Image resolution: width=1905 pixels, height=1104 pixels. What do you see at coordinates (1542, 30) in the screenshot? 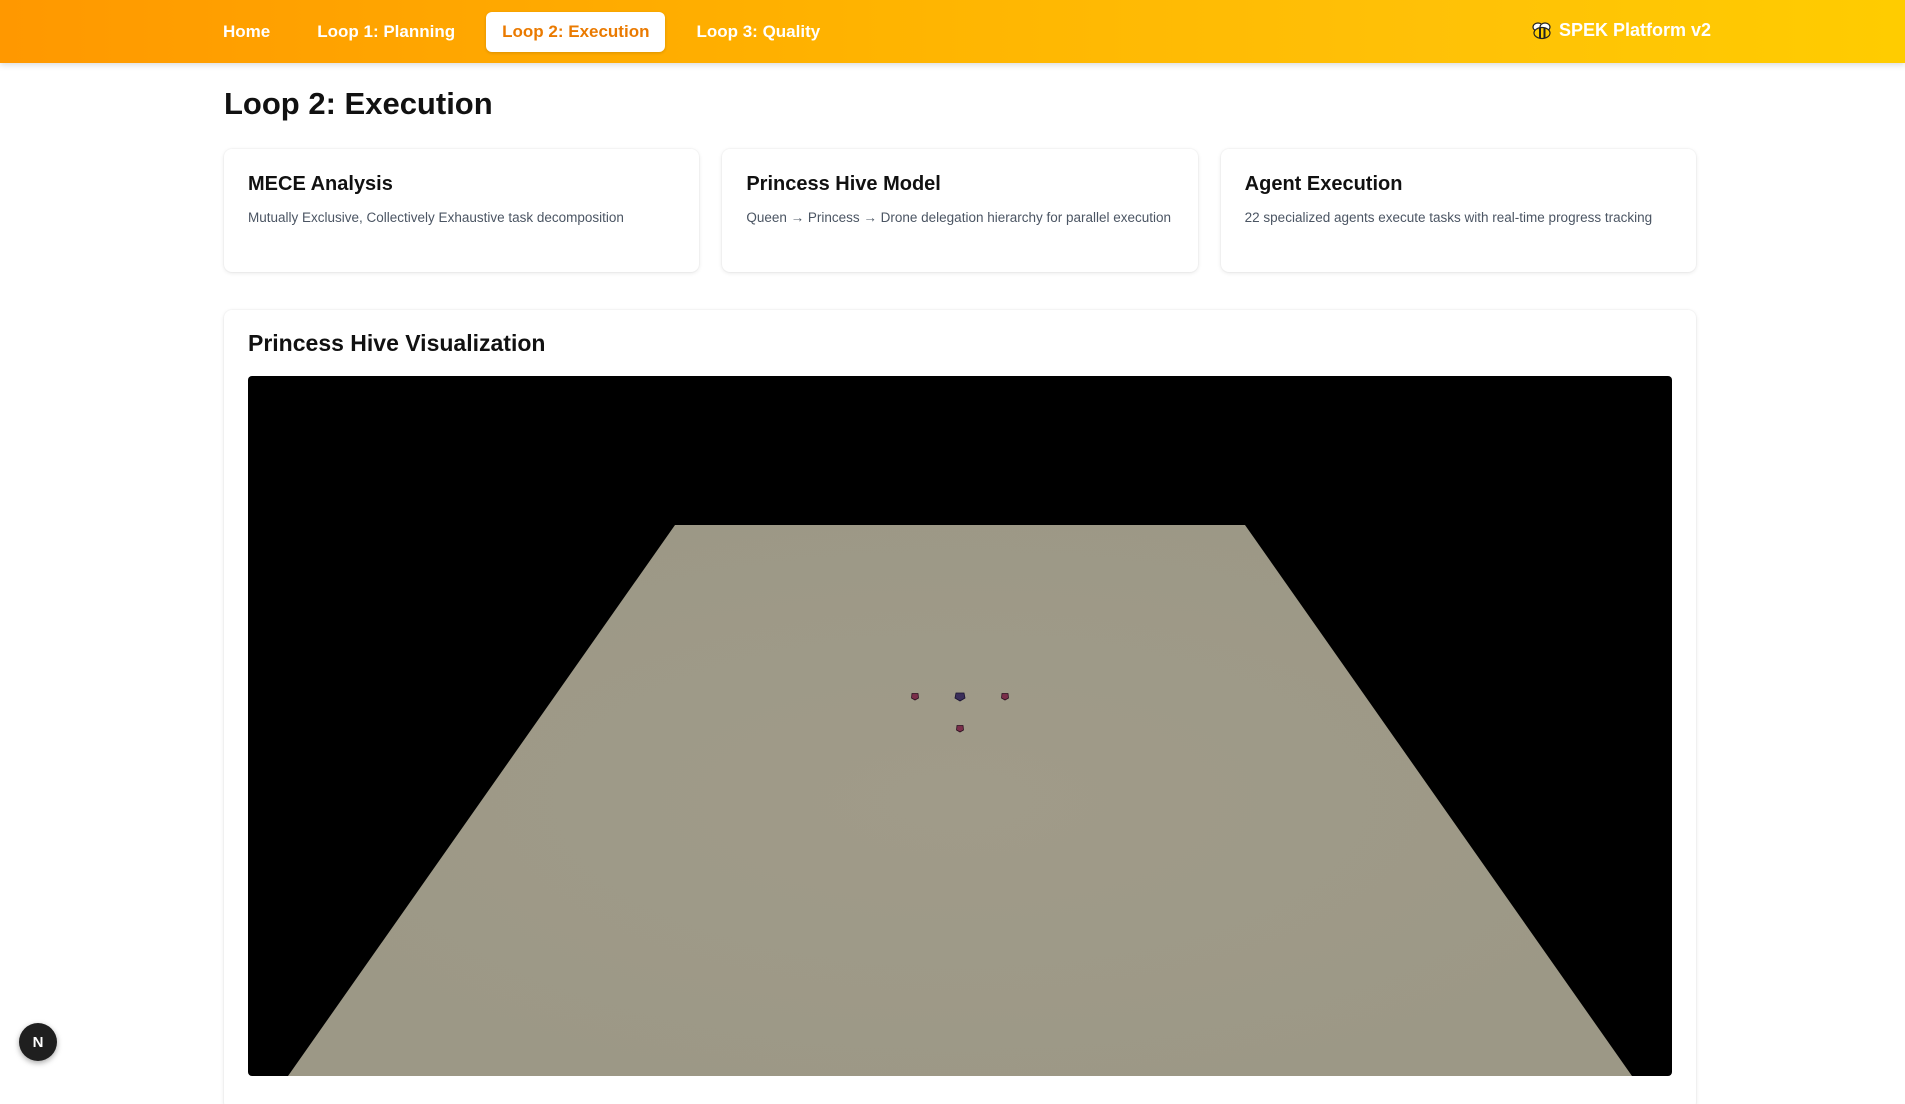
I see `bee-icon` at bounding box center [1542, 30].